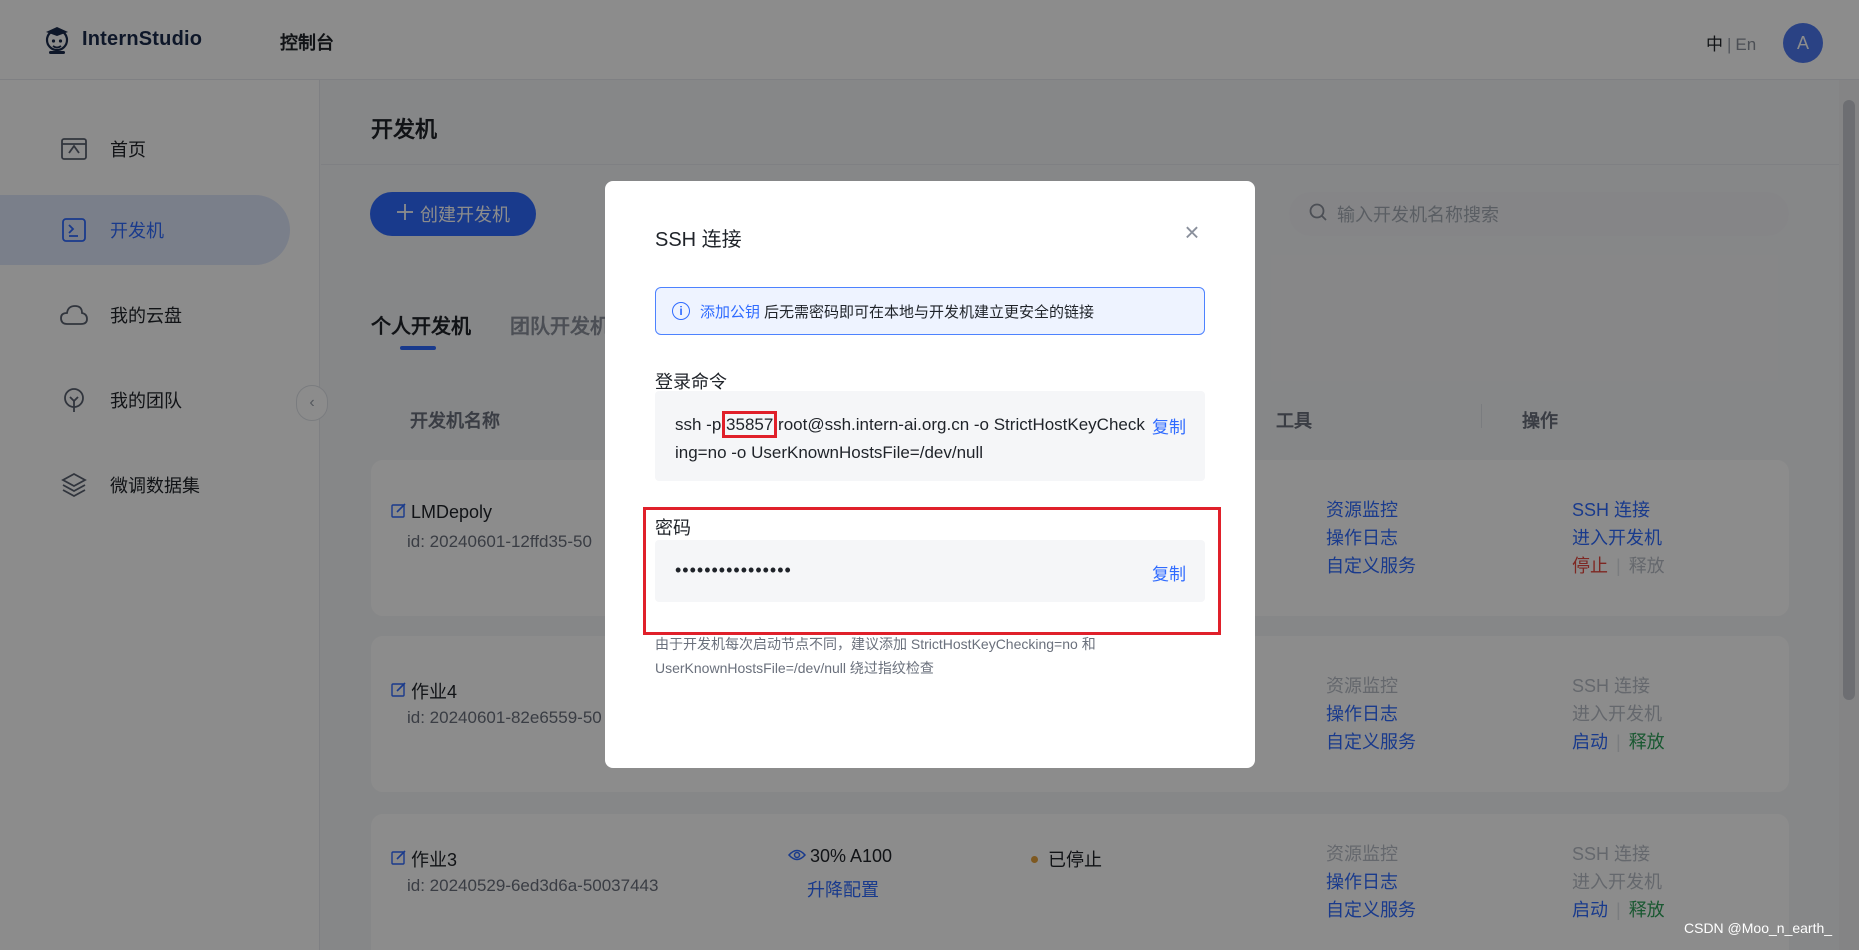 Image resolution: width=1859 pixels, height=950 pixels. Describe the element at coordinates (733, 570) in the screenshot. I see `password-value: ••••••••••••••••` at that location.